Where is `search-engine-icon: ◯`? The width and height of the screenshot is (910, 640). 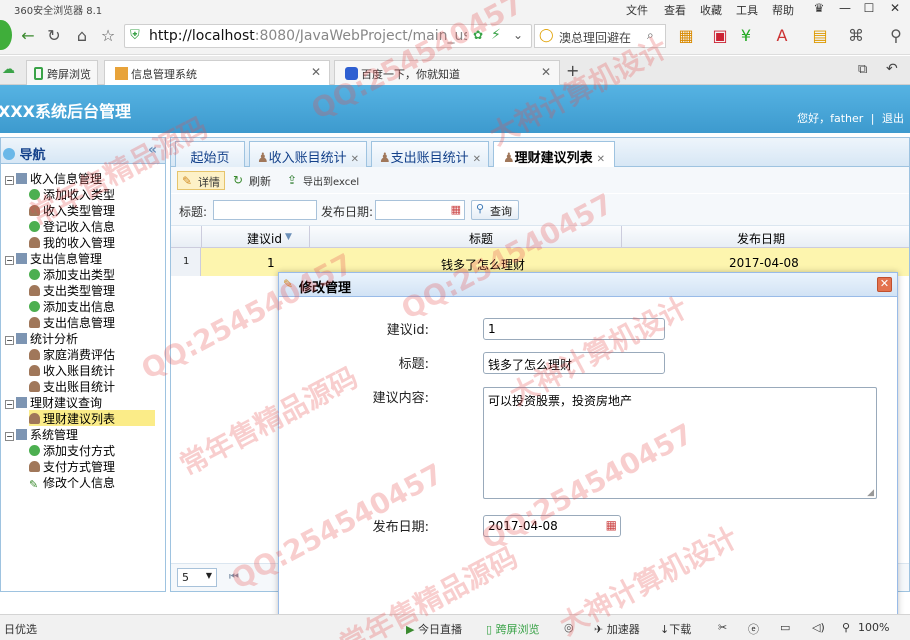
search-engine-icon: ◯ is located at coordinates (546, 35).